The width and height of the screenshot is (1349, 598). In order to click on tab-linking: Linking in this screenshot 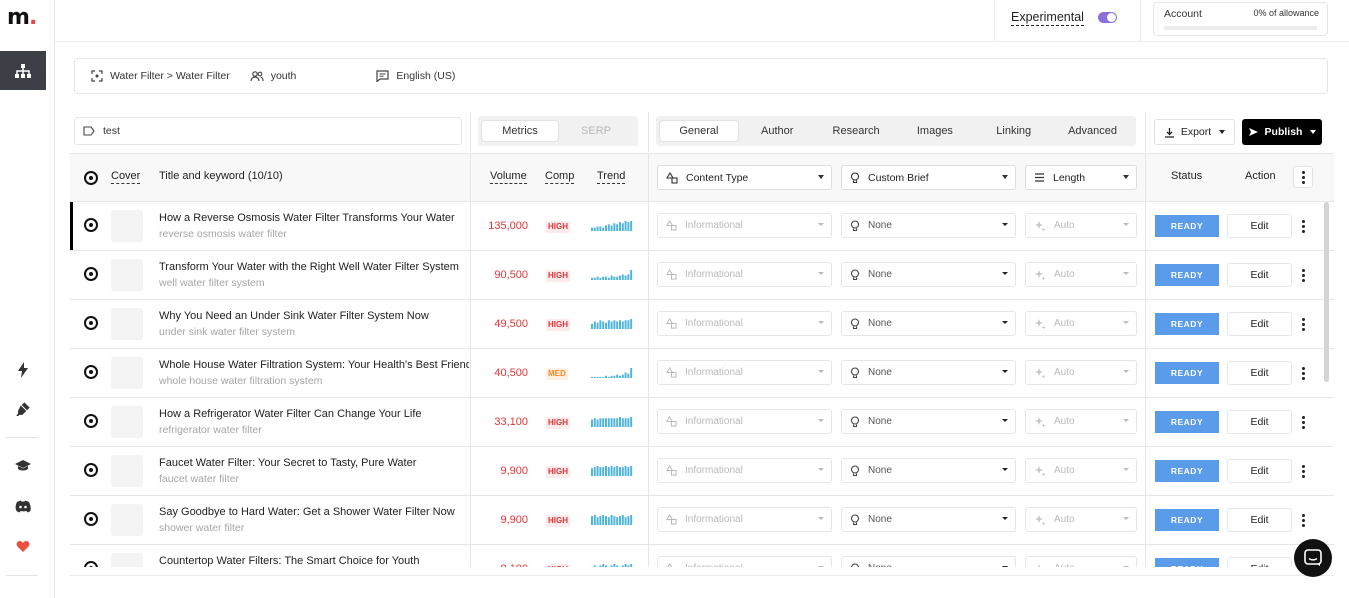, I will do `click(1013, 131)`.